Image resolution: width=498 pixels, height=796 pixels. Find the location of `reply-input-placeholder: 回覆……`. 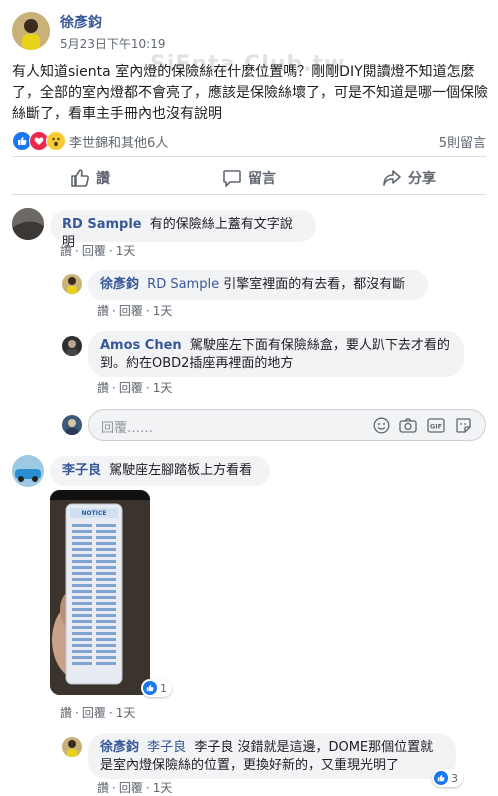

reply-input-placeholder: 回覆…… is located at coordinates (127, 428).